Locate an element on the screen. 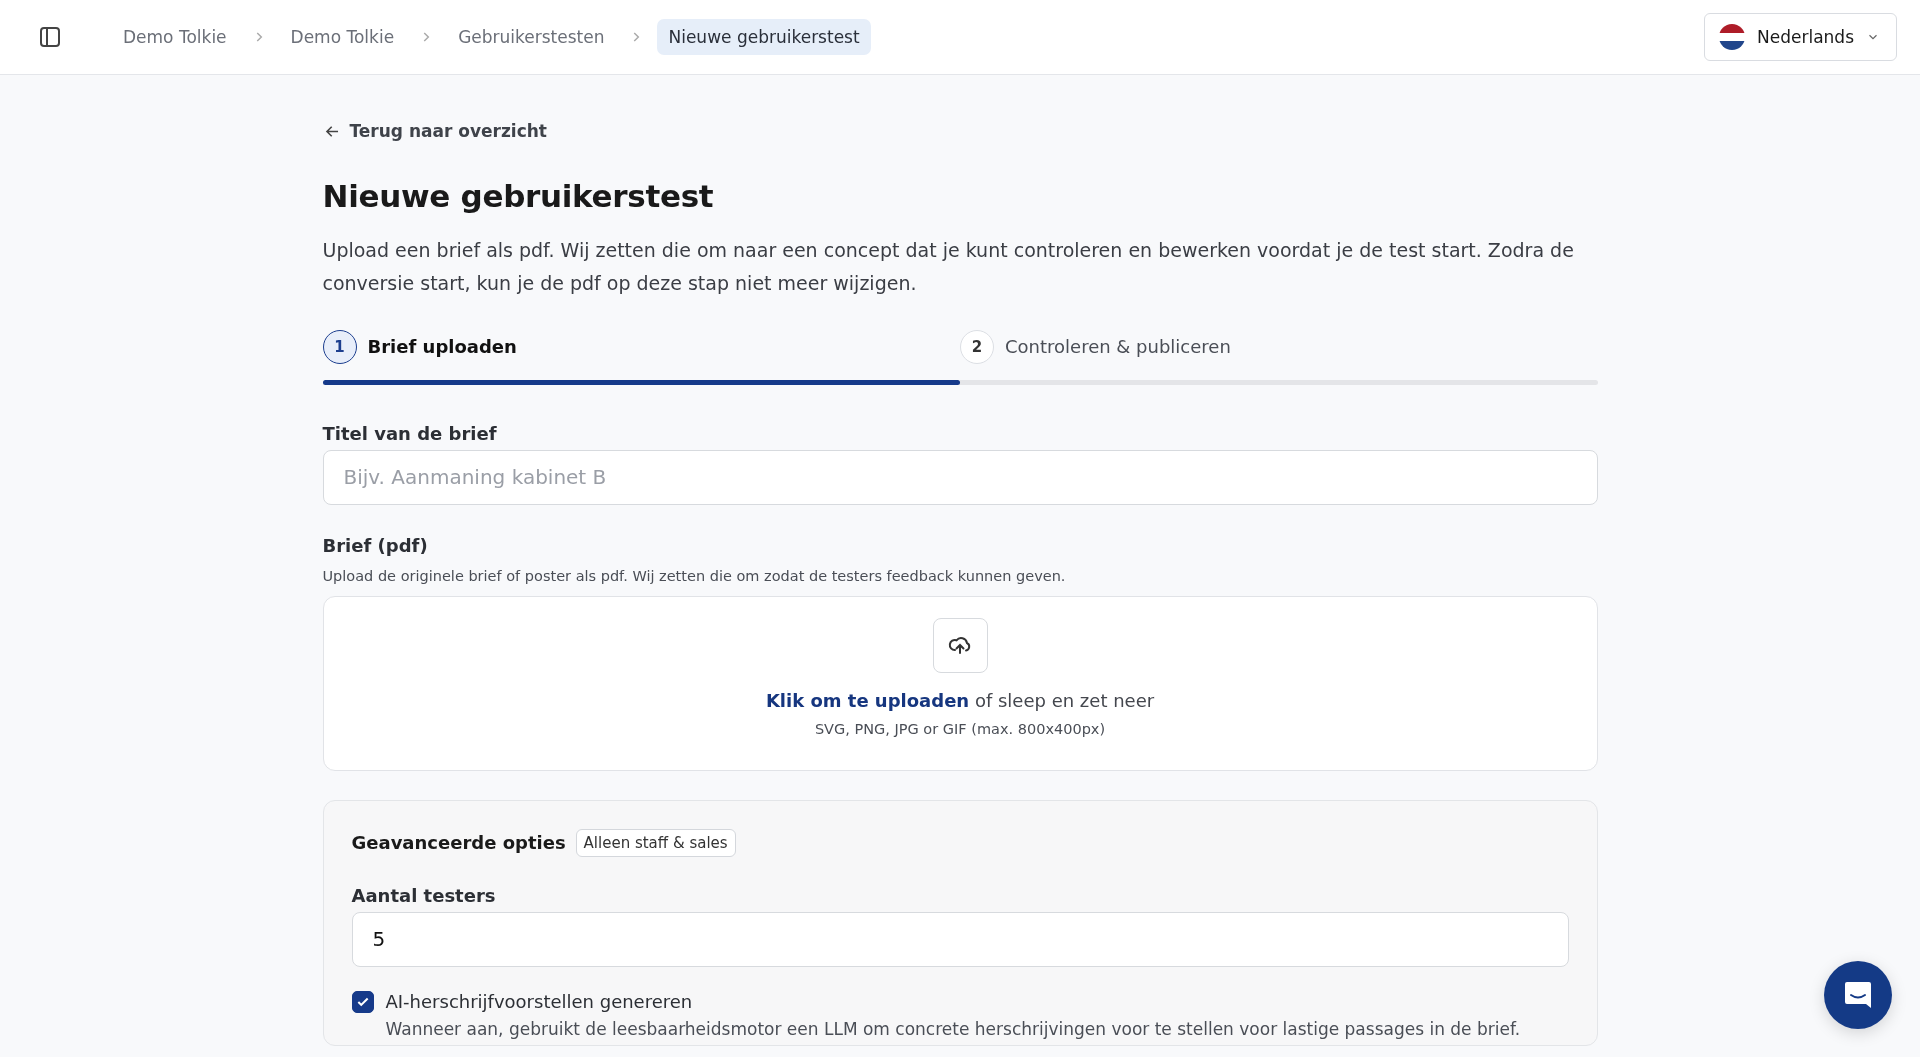 This screenshot has height=1057, width=1920. upload-dropzone: Klik om te uploaden of sleep en zet neer SVG, PNG, JPG or GIF (max. 800x400px) is located at coordinates (960, 683).